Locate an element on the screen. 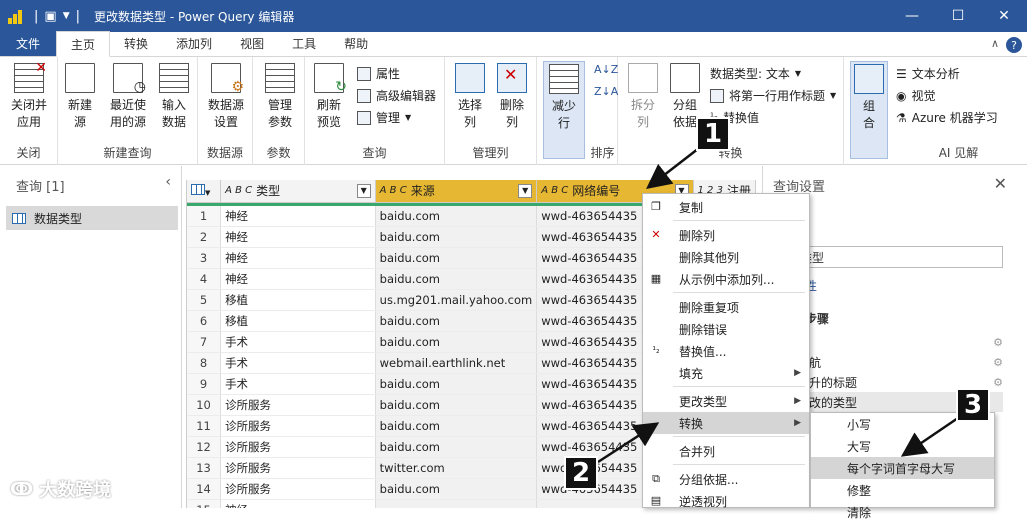  submenu-item-uppercase: 大写 is located at coordinates (902, 446).